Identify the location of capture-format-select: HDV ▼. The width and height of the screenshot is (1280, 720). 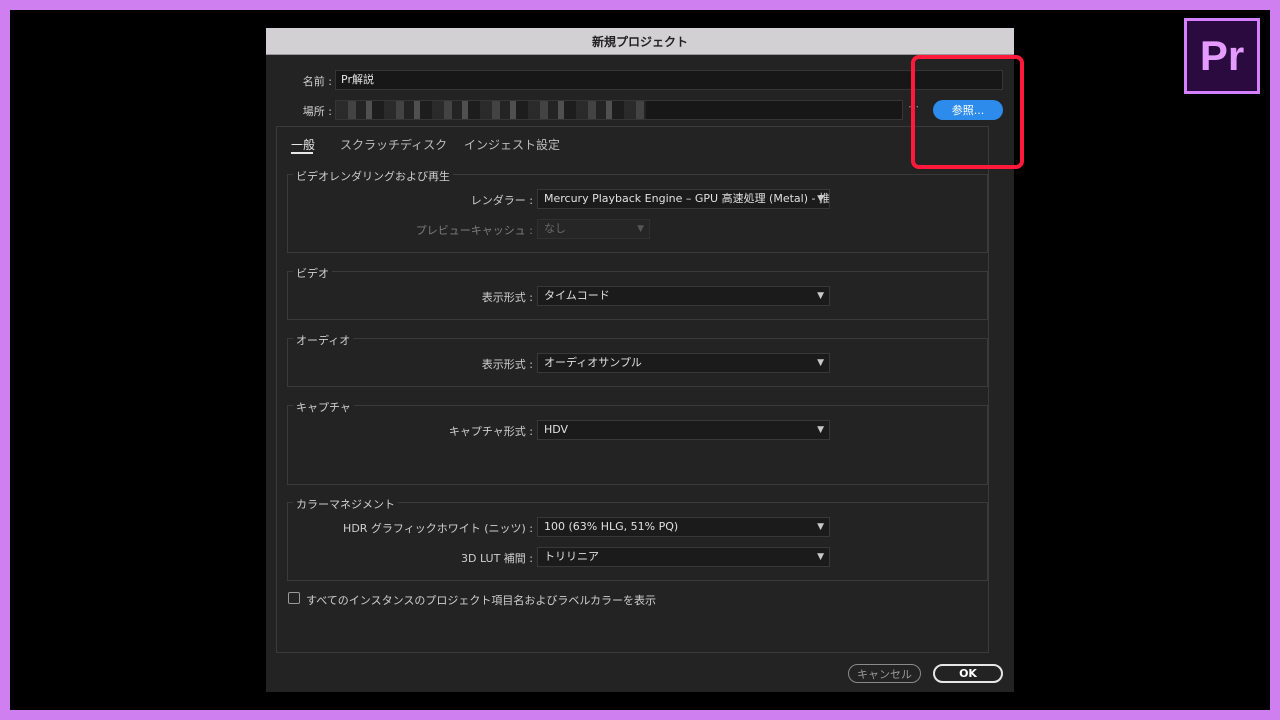
(683, 430).